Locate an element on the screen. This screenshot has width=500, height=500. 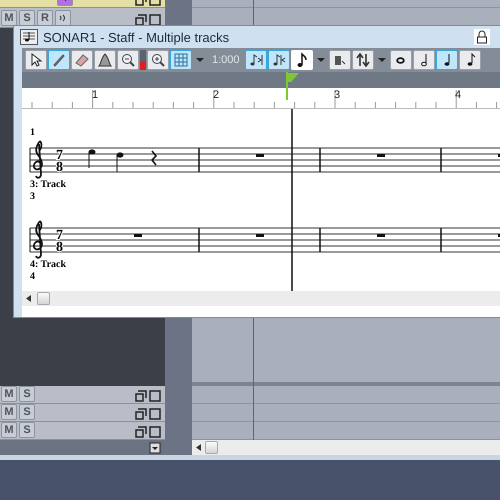
zoom-in-button is located at coordinates (158, 60).